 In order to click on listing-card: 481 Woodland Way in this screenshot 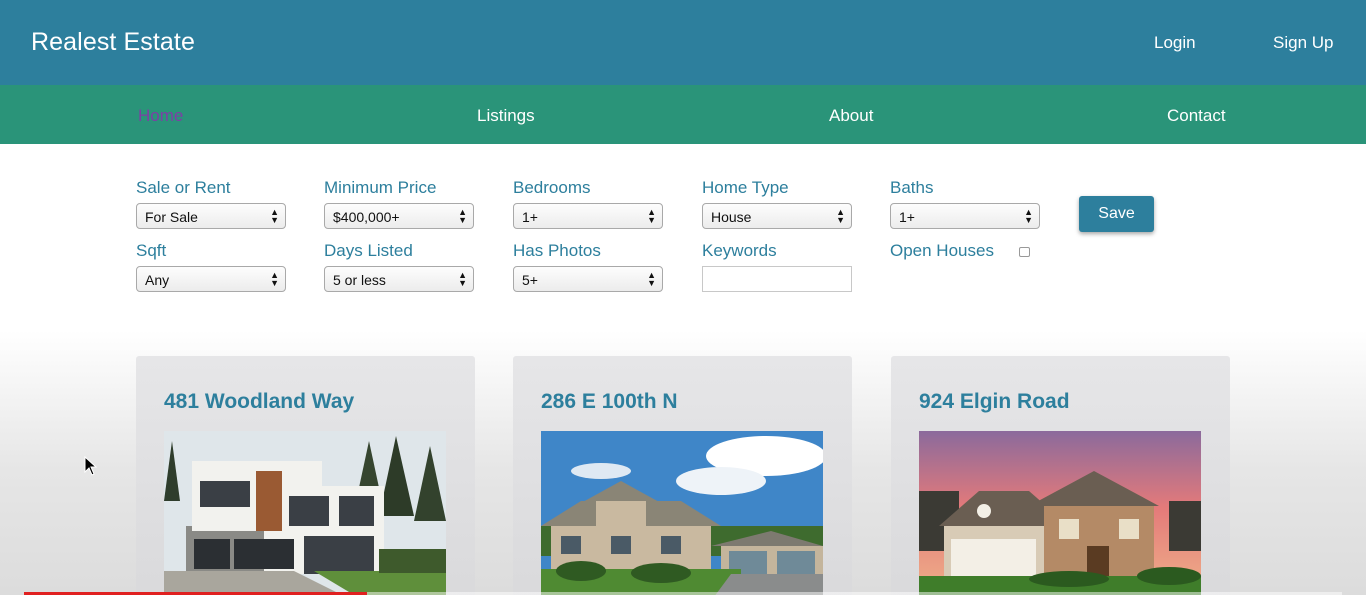, I will do `click(305, 475)`.